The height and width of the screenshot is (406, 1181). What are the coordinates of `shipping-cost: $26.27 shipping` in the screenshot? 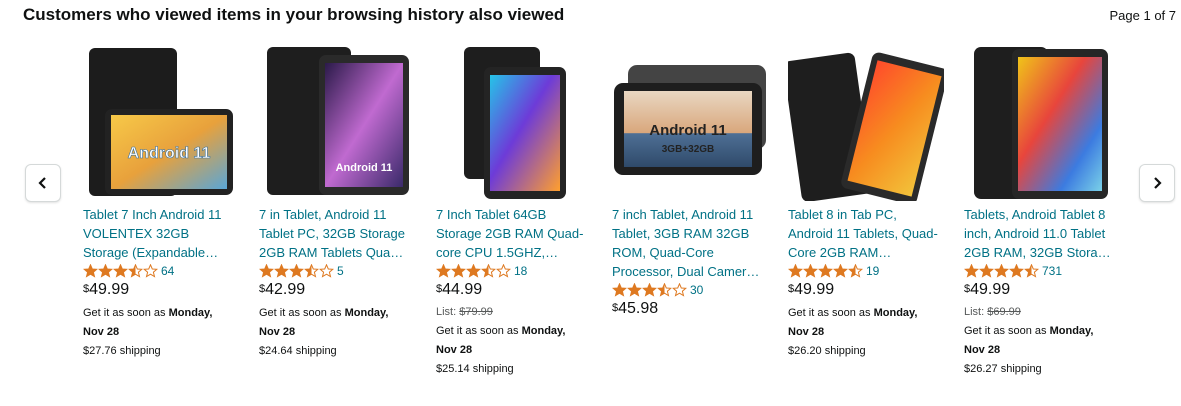 It's located at (1003, 369).